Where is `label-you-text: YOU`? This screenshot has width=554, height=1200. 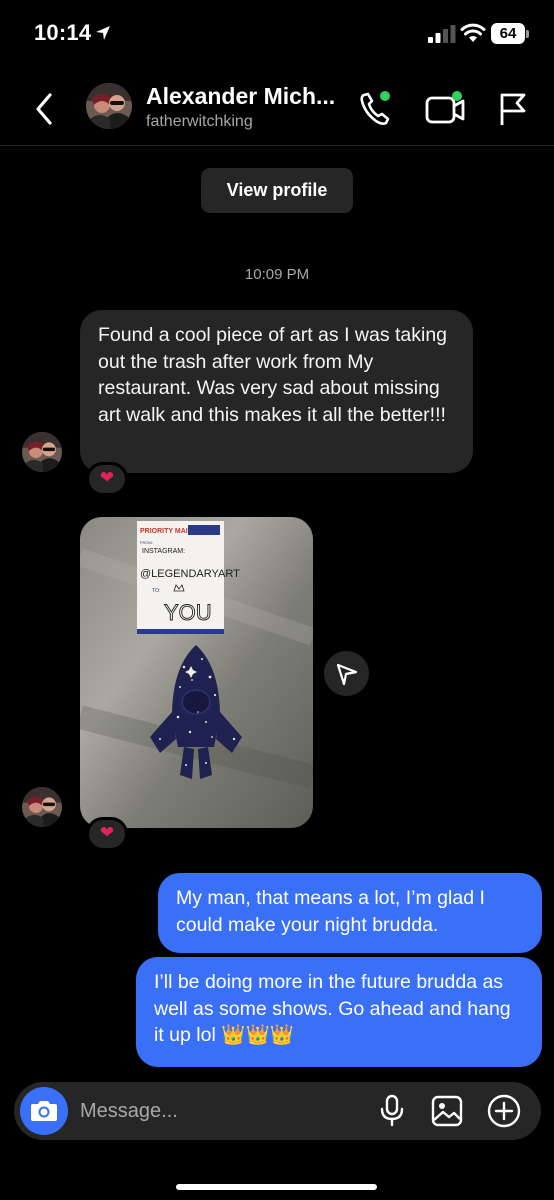
label-you-text: YOU is located at coordinates (188, 612).